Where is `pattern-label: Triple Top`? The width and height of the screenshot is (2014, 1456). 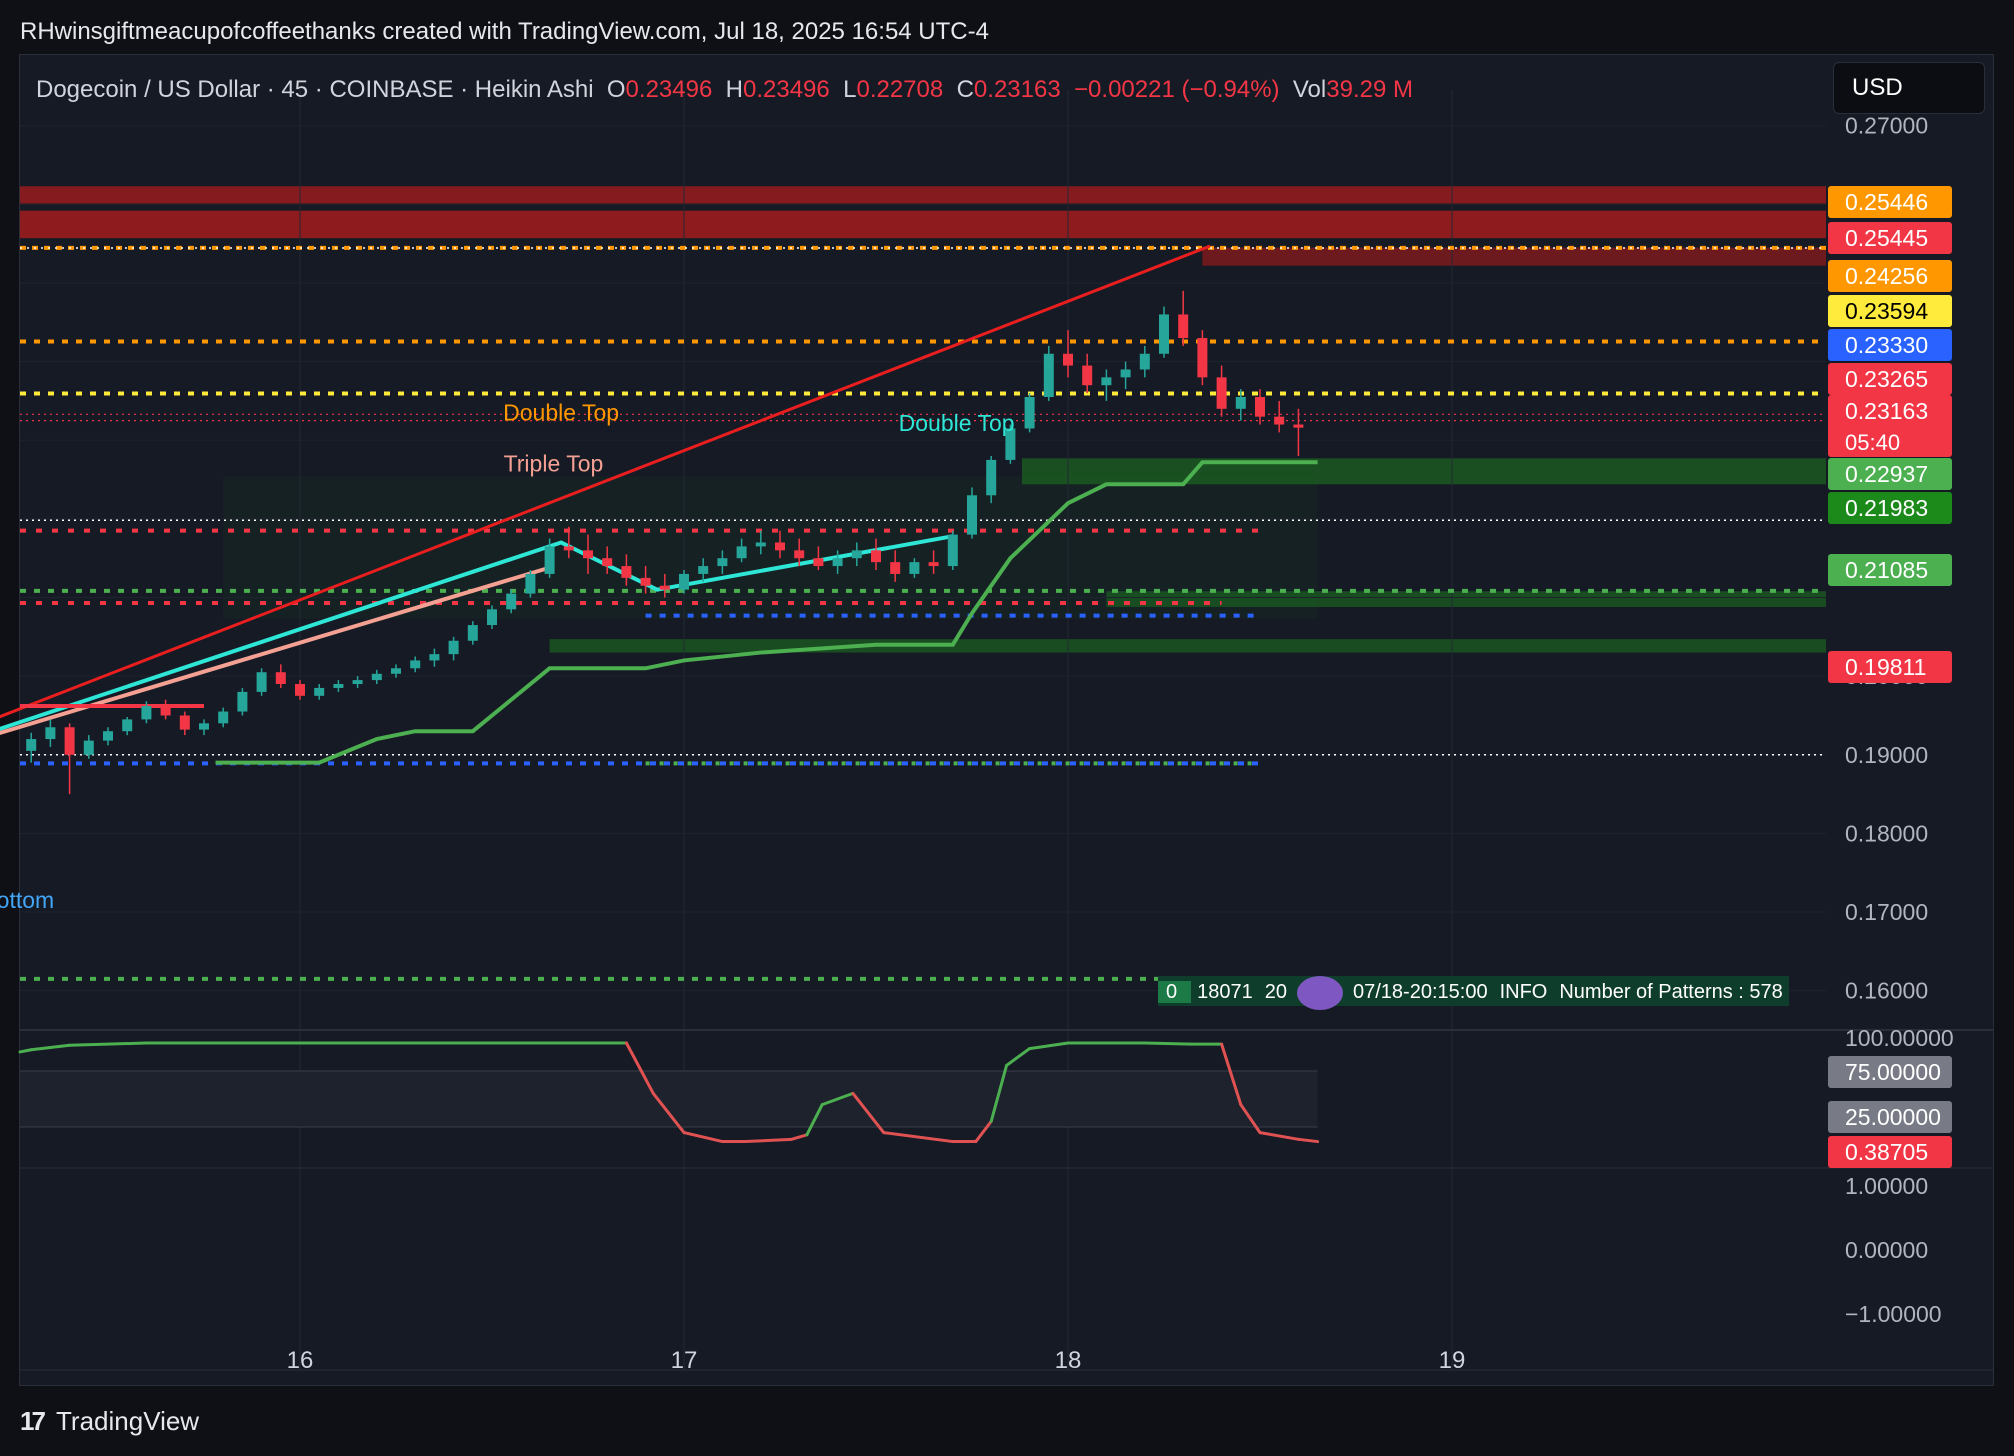 pattern-label: Triple Top is located at coordinates (554, 464).